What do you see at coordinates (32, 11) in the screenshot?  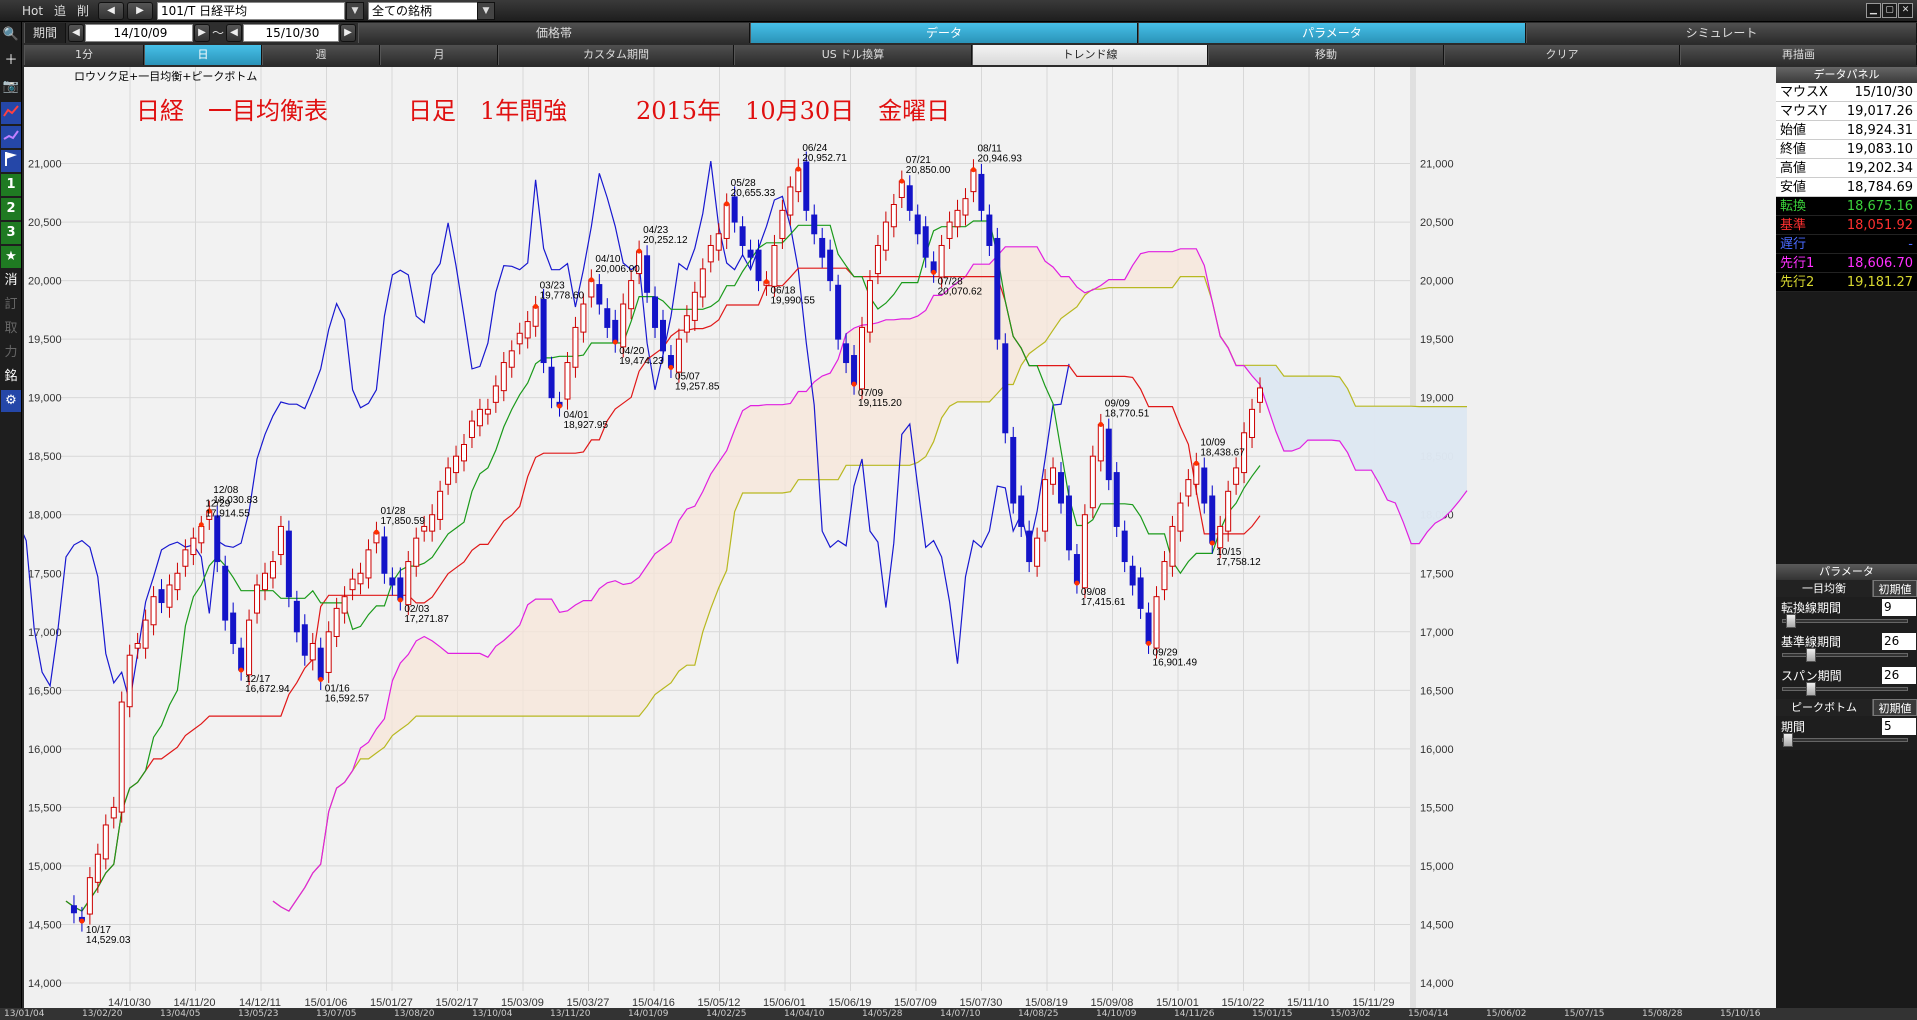 I see `hot-button: Hot` at bounding box center [32, 11].